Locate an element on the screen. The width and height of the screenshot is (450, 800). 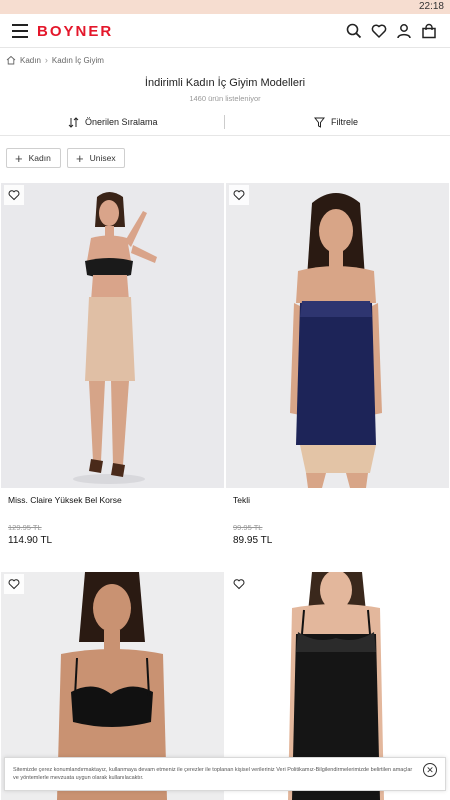
chip-label: Unisex is located at coordinates (102, 158).